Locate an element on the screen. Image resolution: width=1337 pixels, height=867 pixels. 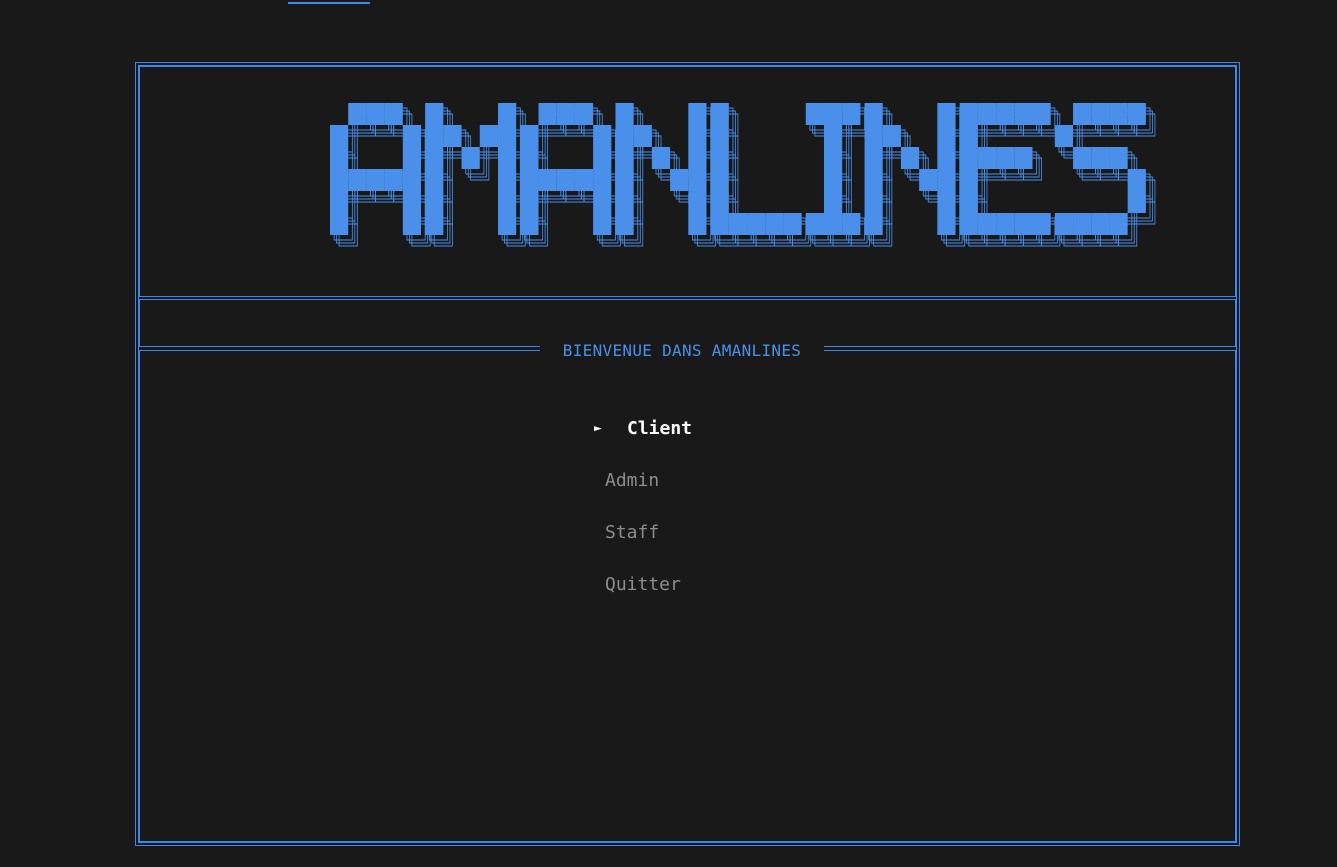
app-logo is located at coordinates (745, 185).